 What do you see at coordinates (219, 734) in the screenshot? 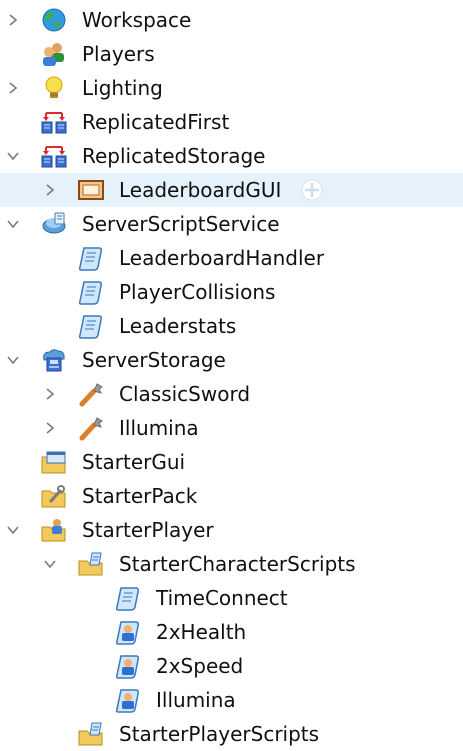
I see `tree-item-label: StarterPlayerScripts` at bounding box center [219, 734].